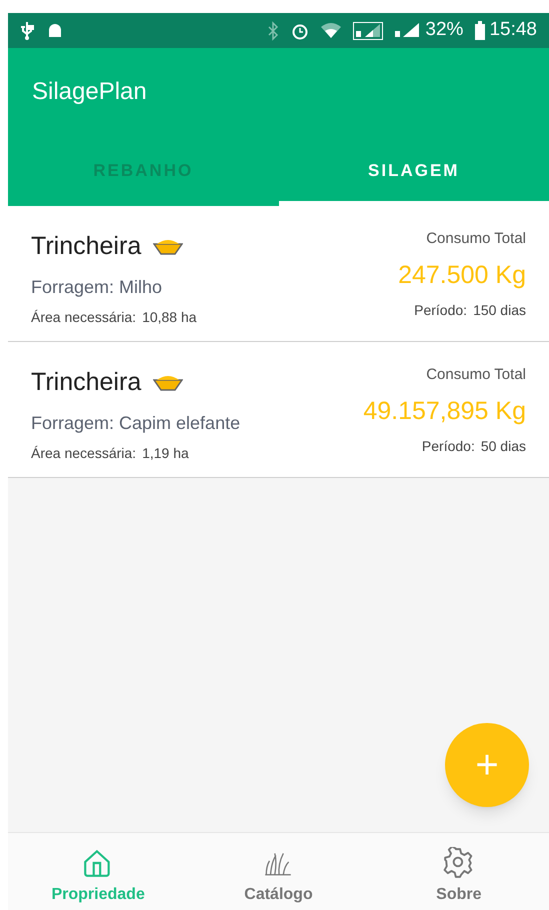  What do you see at coordinates (444, 411) in the screenshot?
I see `total-value: 49.157,895 Kg` at bounding box center [444, 411].